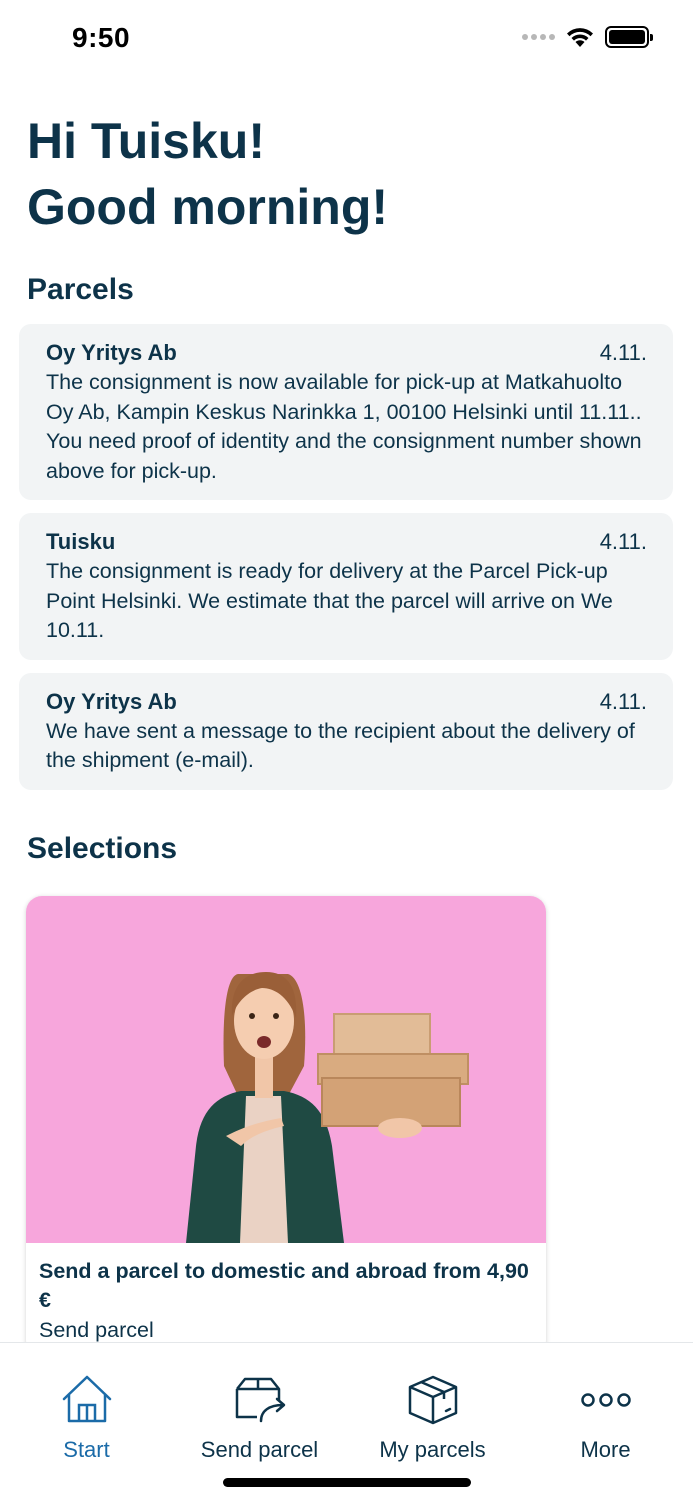 The image size is (693, 1500). I want to click on tab-more-label: More, so click(605, 1449).